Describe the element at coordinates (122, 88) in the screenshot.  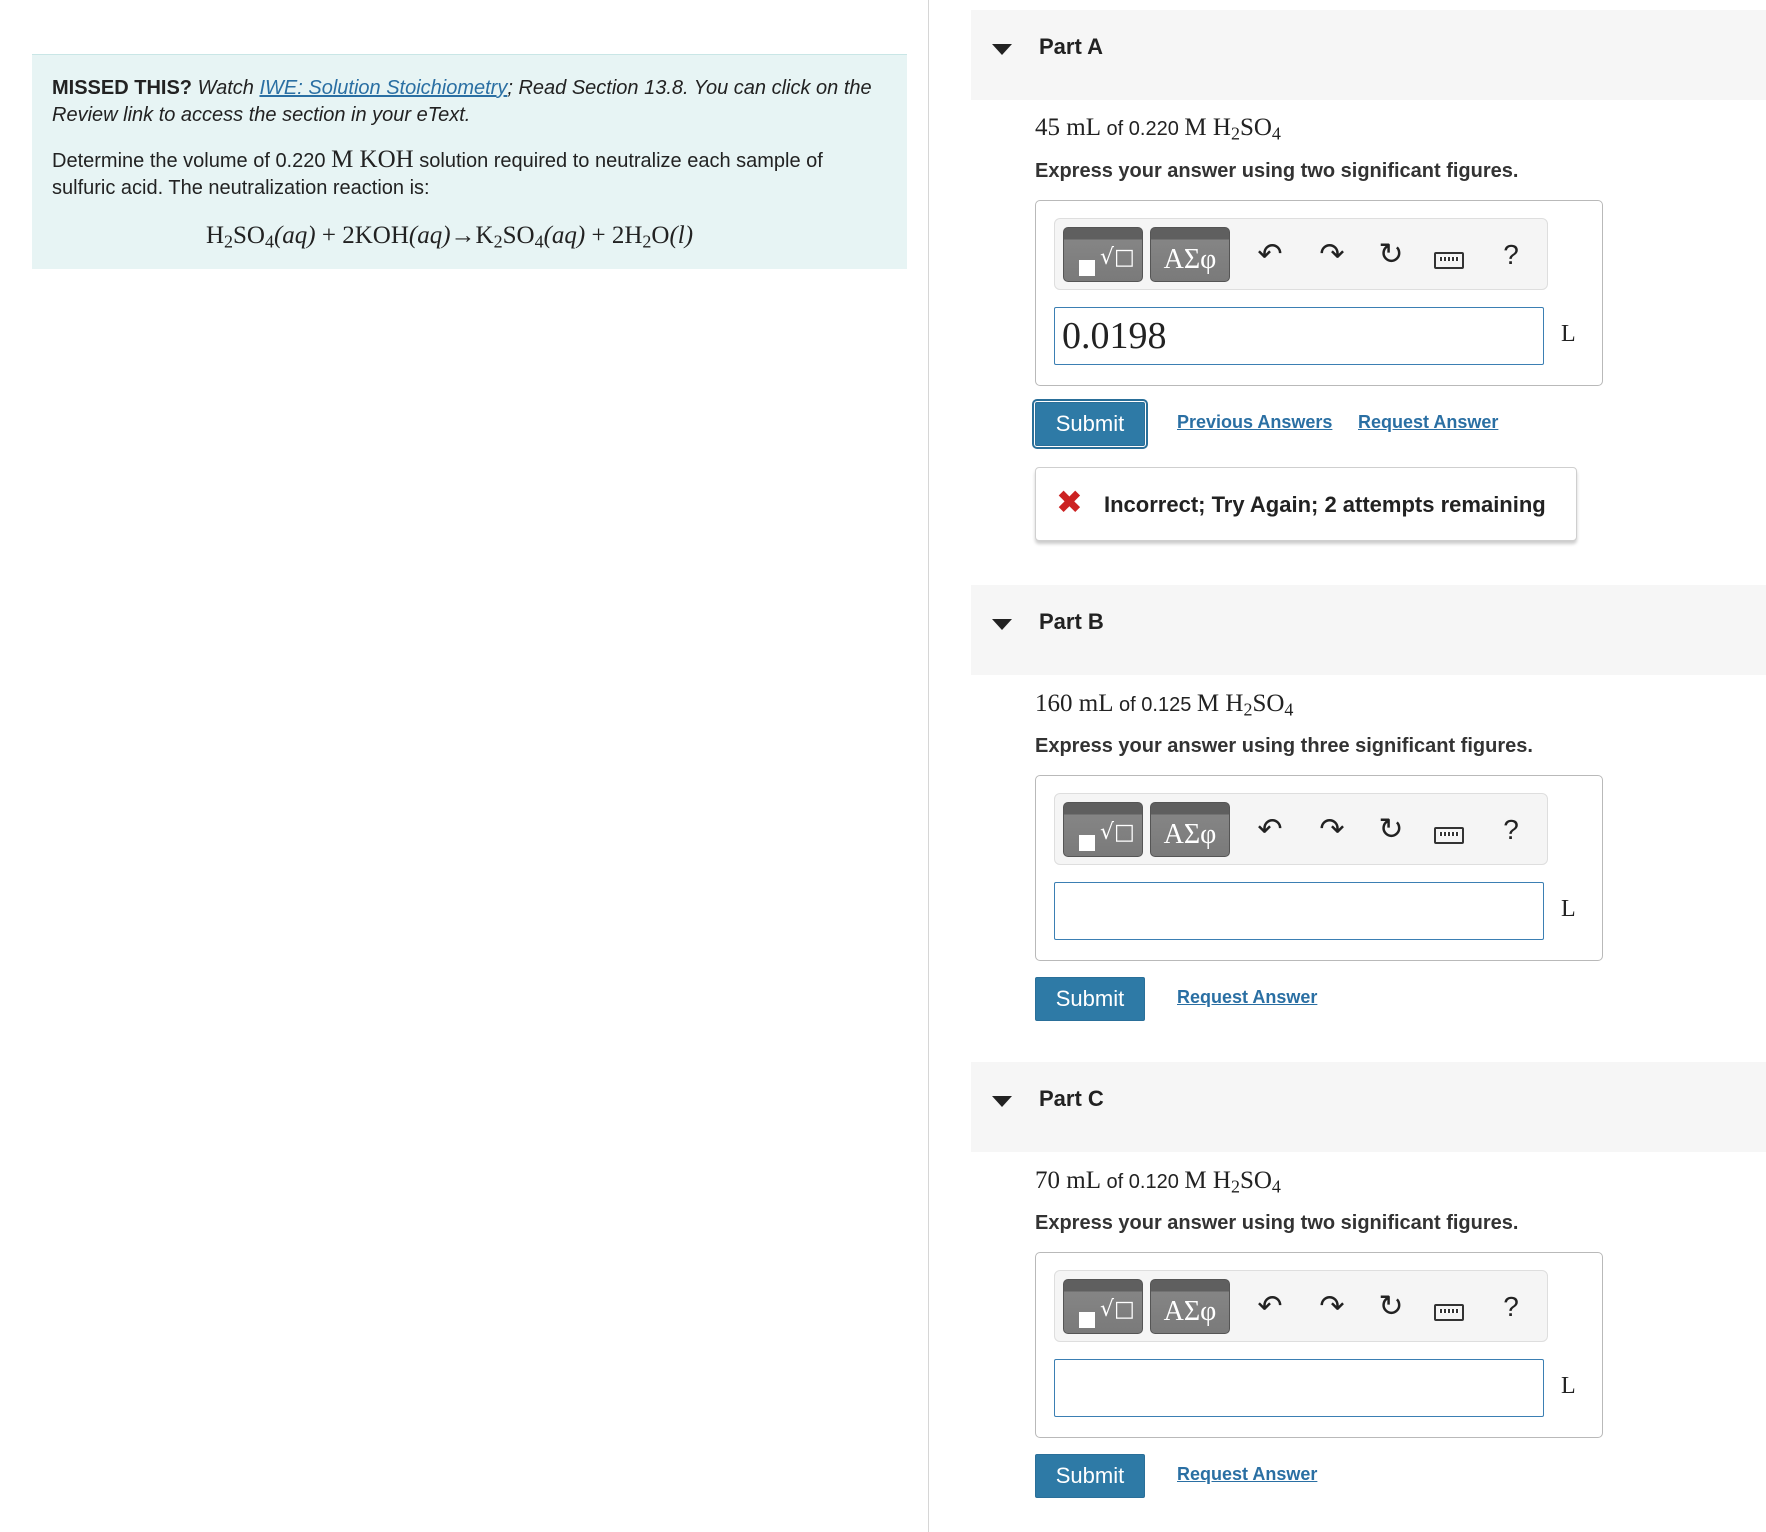
I see `missed-this-label: MISSED THIS?` at that location.